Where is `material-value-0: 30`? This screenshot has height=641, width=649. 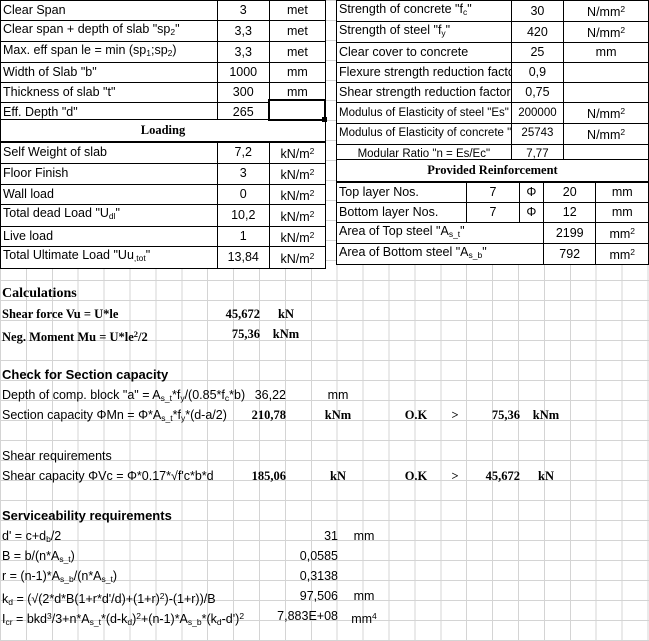 material-value-0: 30 is located at coordinates (537, 11).